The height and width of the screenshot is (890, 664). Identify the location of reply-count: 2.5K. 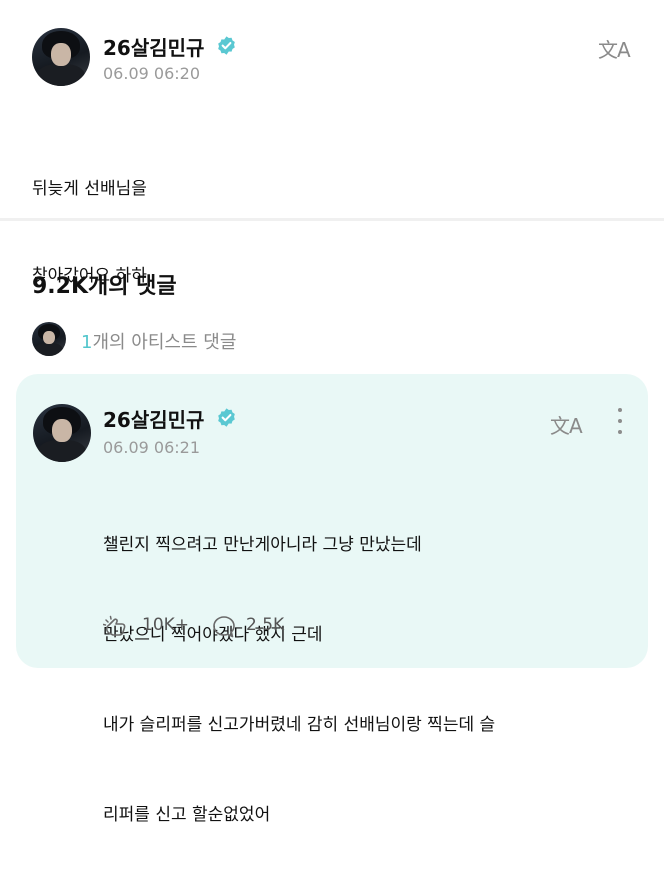
(265, 625).